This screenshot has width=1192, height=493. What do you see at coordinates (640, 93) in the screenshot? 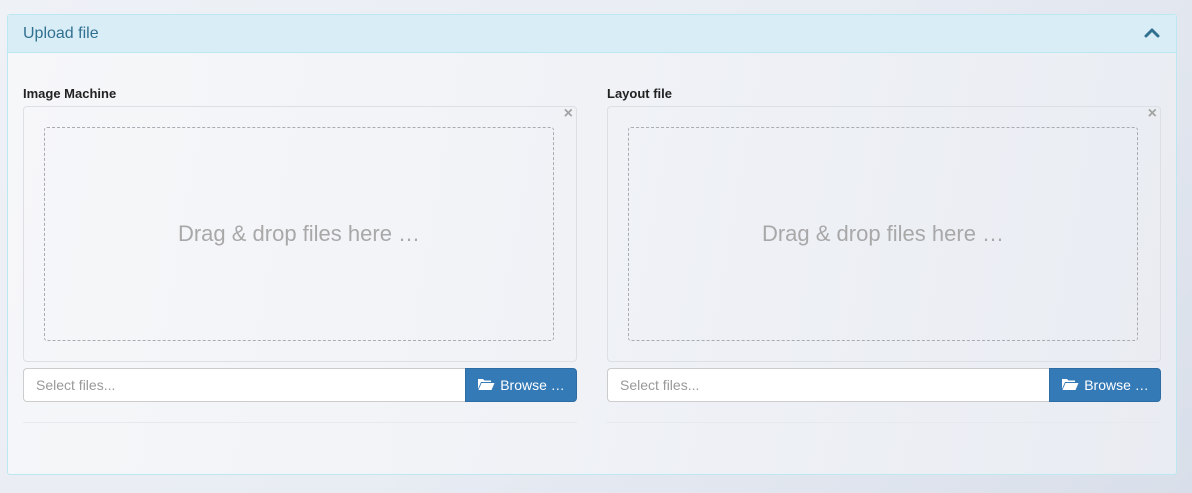
I see `field-label: Layout file` at bounding box center [640, 93].